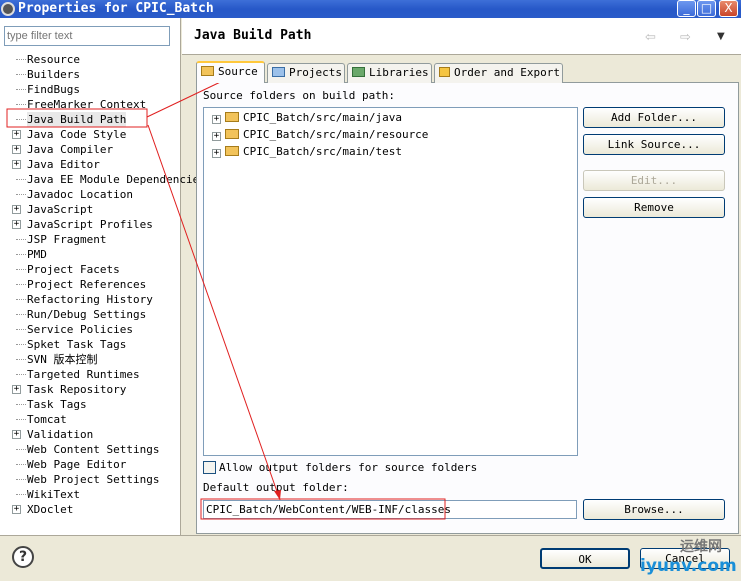  I want to click on annotation-arrow-output, so click(214, 312).